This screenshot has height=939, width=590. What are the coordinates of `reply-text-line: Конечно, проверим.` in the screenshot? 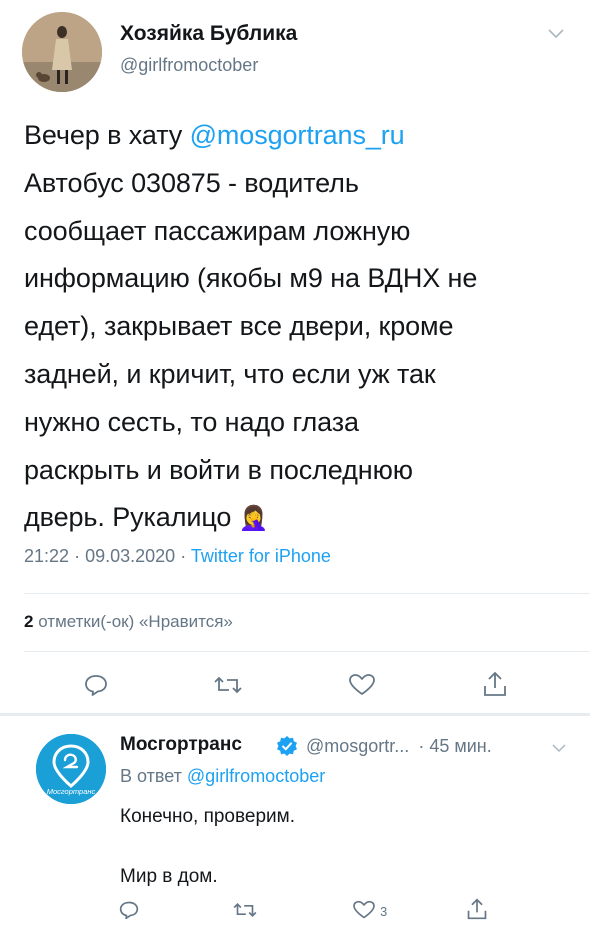 It's located at (207, 816).